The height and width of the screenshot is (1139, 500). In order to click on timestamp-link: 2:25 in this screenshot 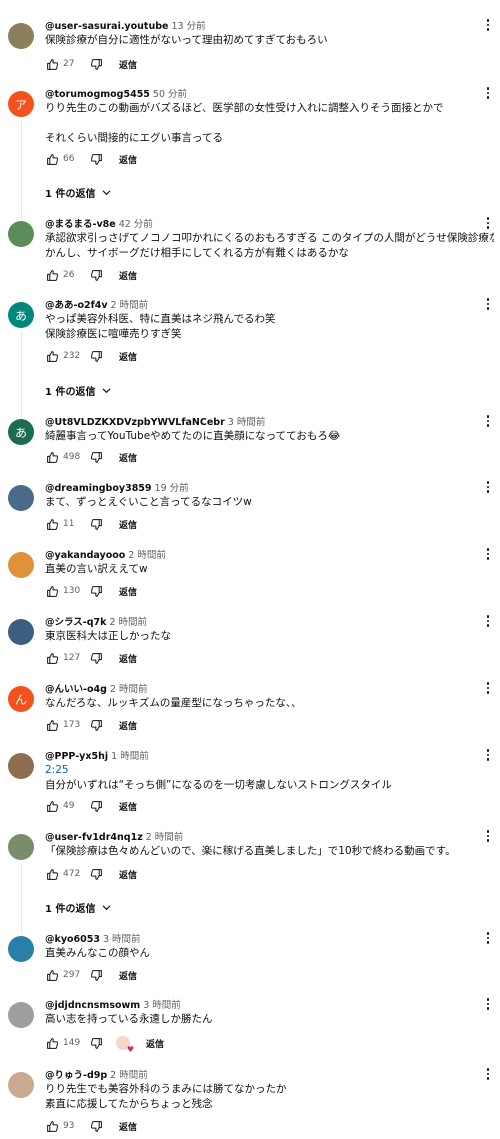, I will do `click(269, 770)`.